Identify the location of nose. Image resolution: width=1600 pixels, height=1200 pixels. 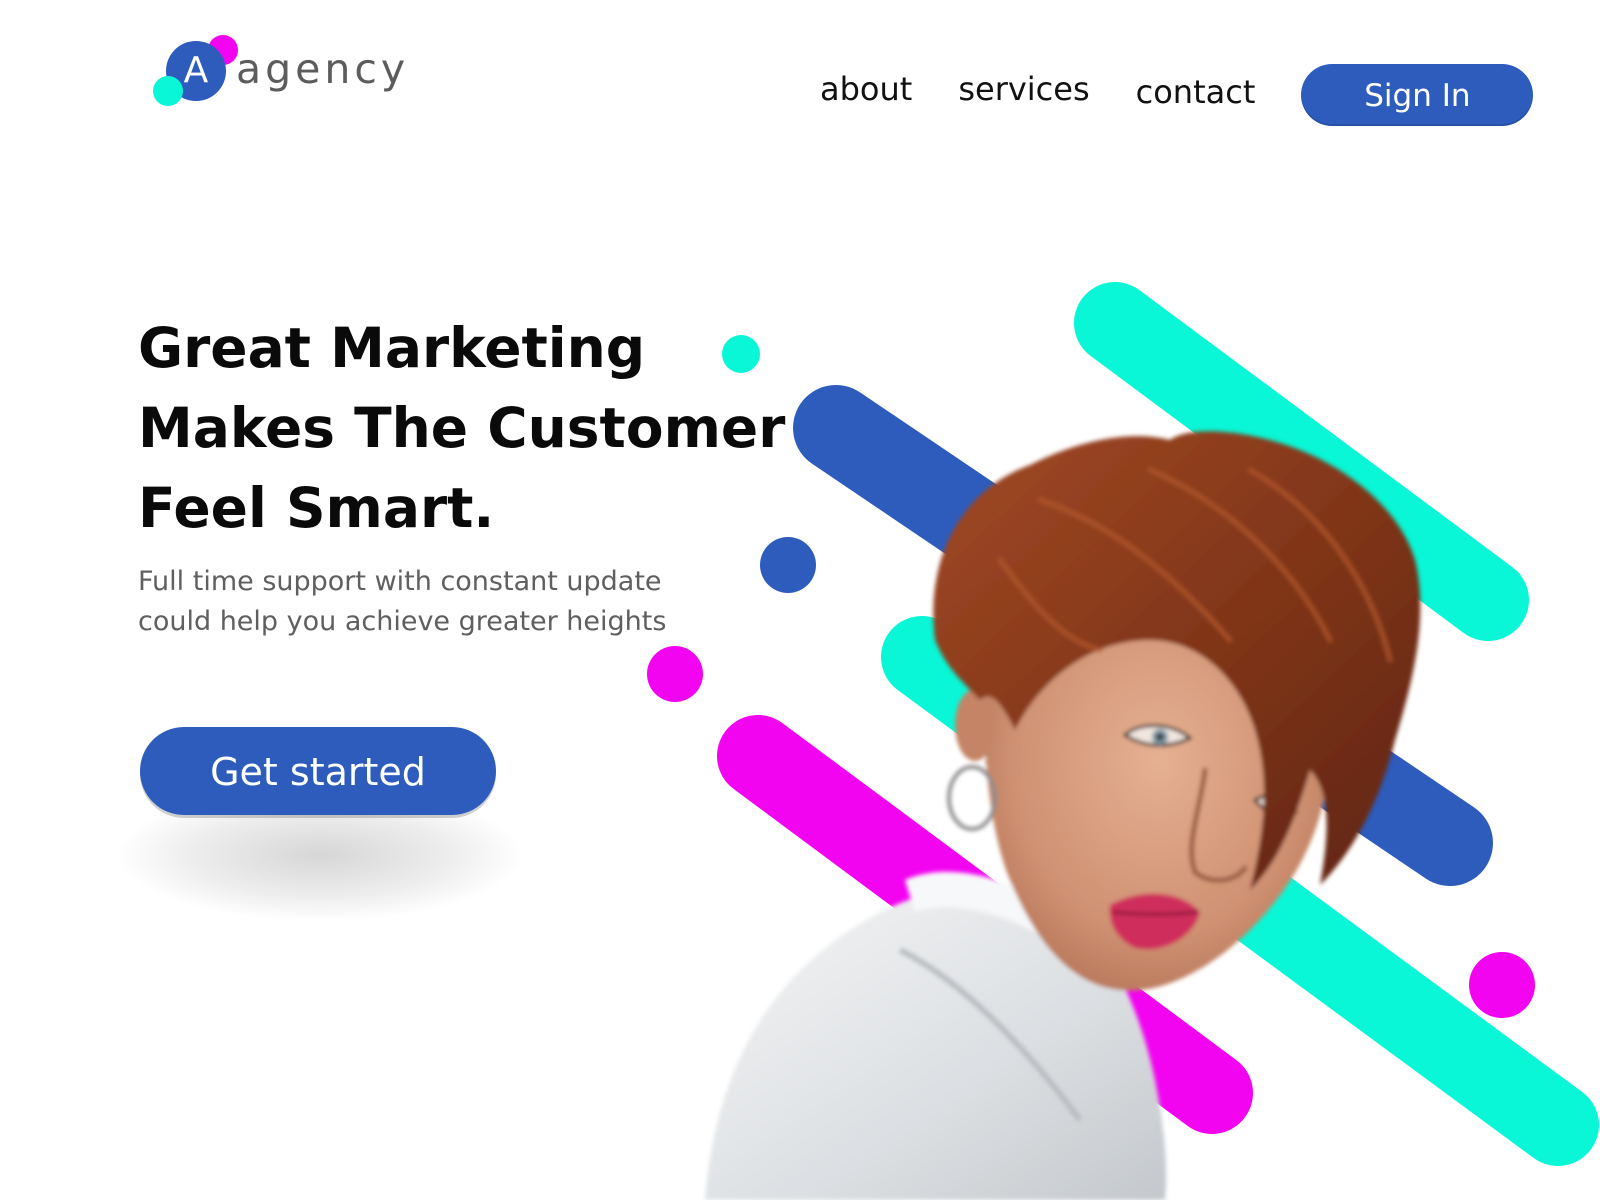
(1218, 825).